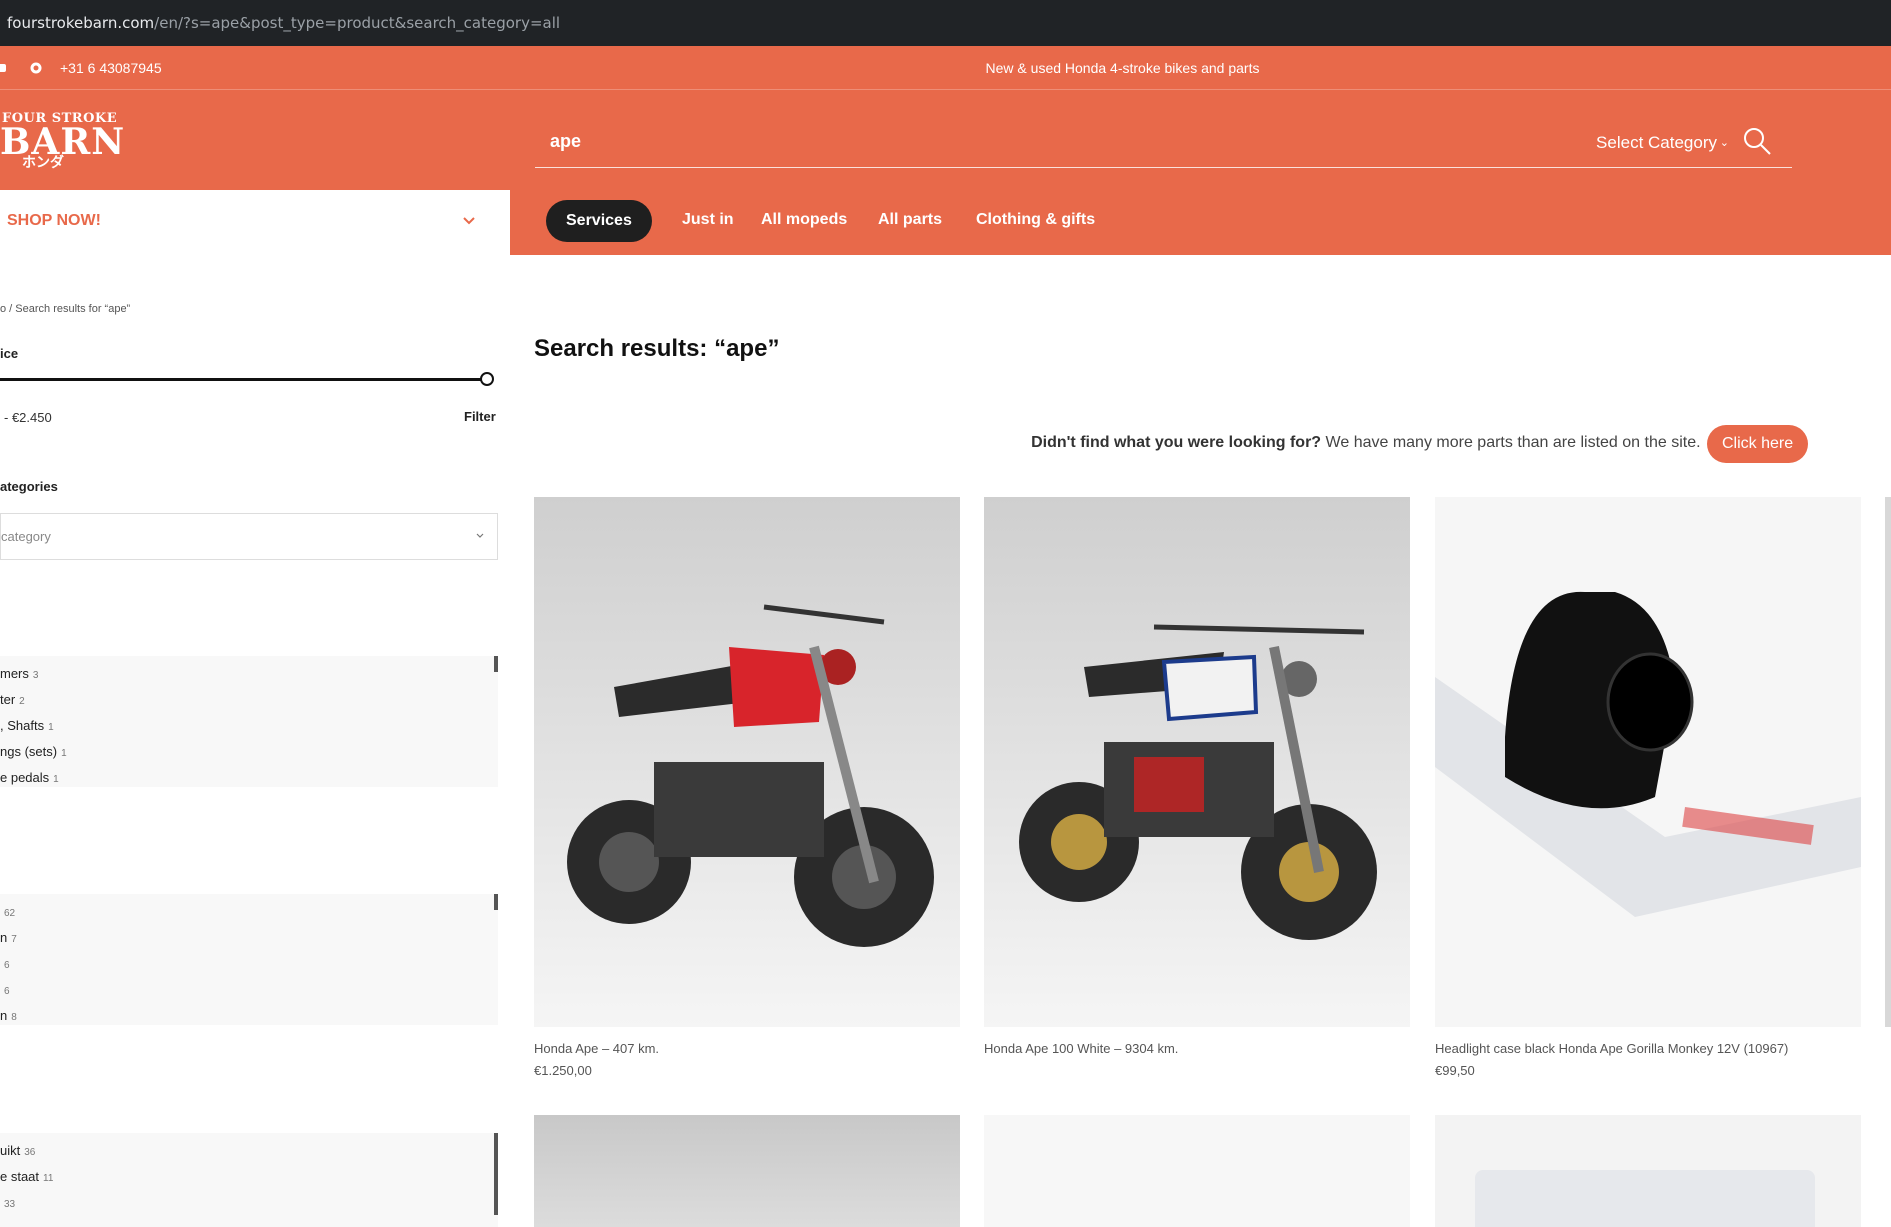  What do you see at coordinates (249, 1172) in the screenshot?
I see `list-item: e staat 11` at bounding box center [249, 1172].